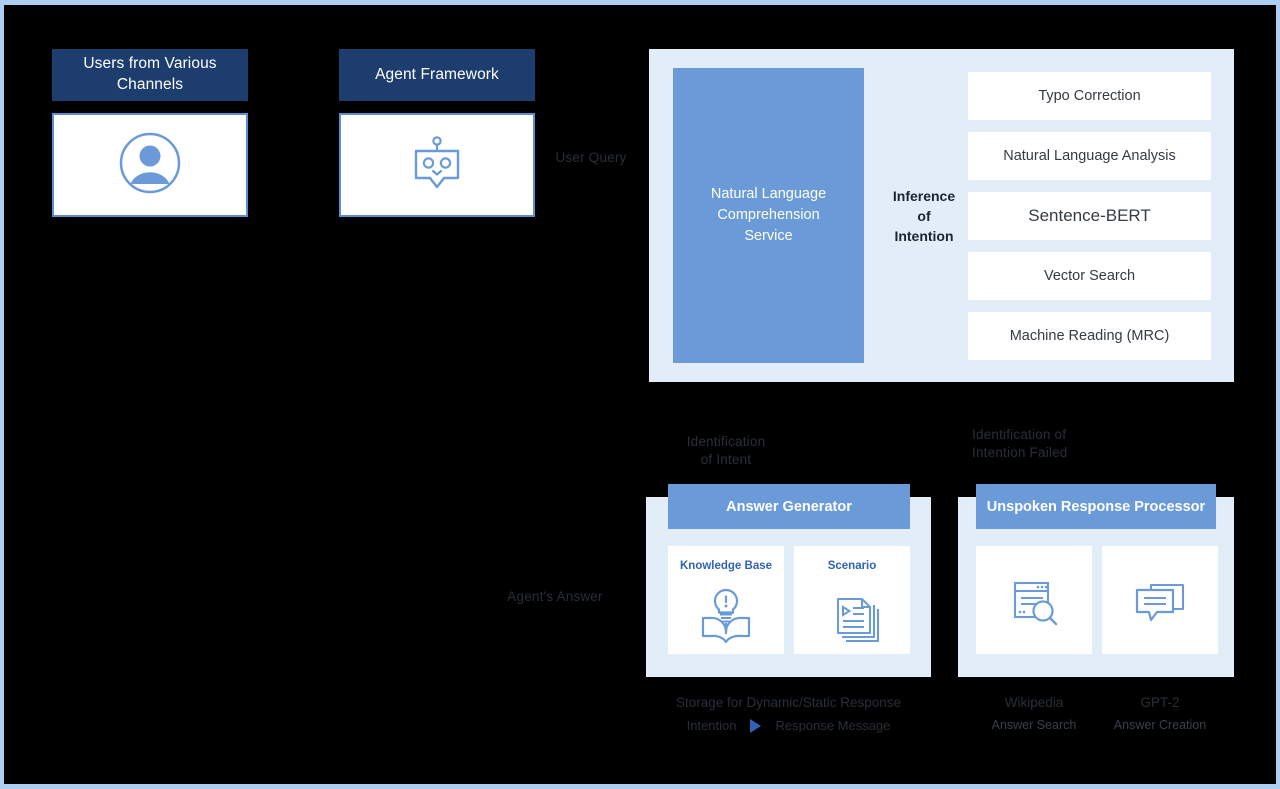  Describe the element at coordinates (555, 597) in the screenshot. I see `flow-label-agents-answer-text: Agent's Answer` at that location.